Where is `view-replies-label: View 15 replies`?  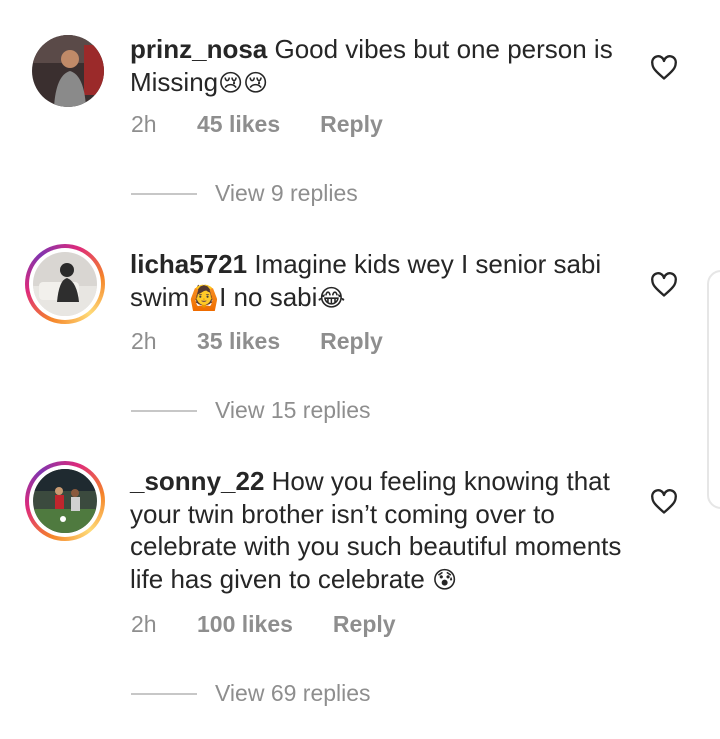
view-replies-label: View 15 replies is located at coordinates (293, 410).